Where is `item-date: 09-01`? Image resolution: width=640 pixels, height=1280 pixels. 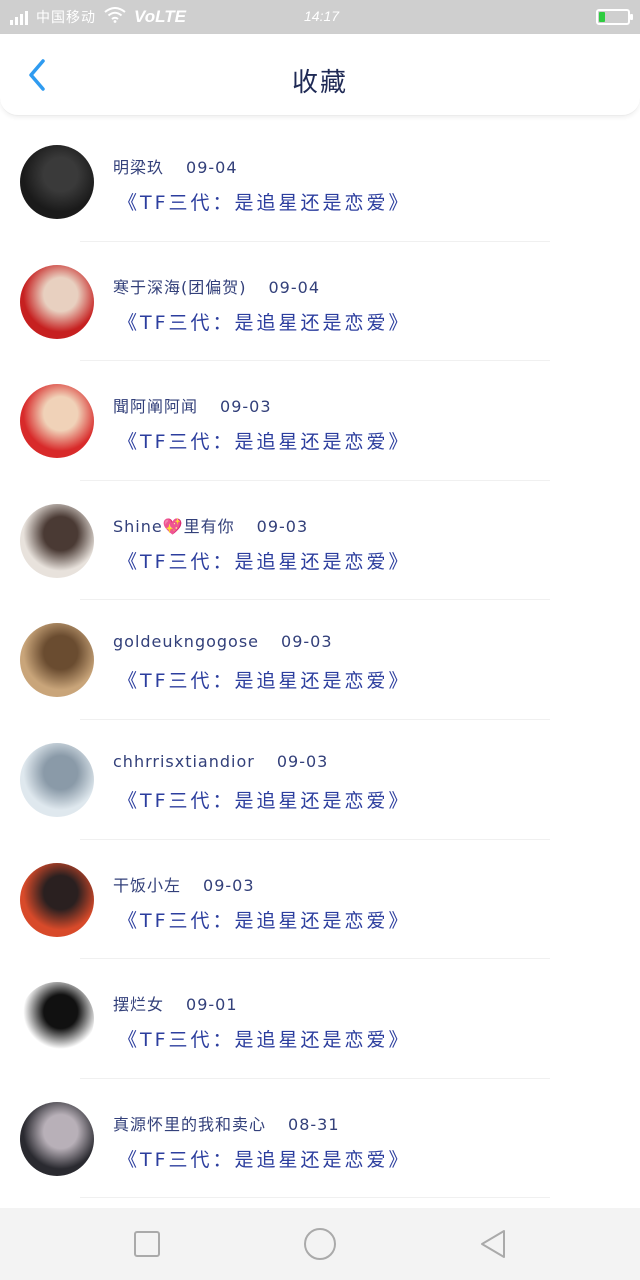 item-date: 09-01 is located at coordinates (212, 1005).